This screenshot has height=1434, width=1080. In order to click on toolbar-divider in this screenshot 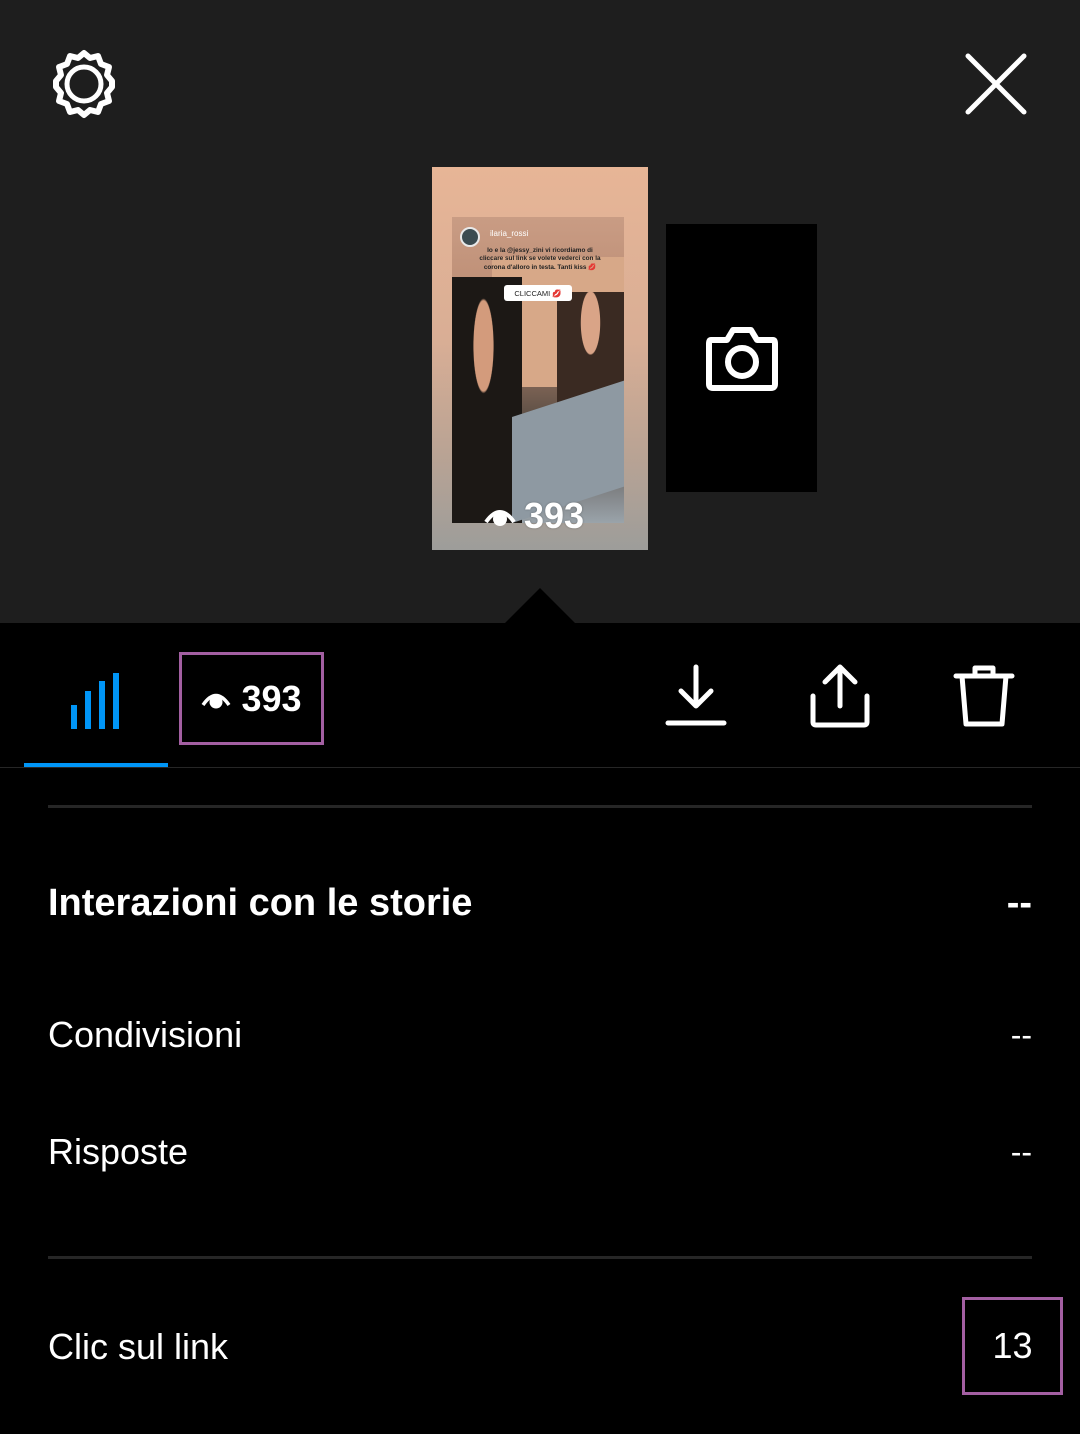, I will do `click(540, 767)`.